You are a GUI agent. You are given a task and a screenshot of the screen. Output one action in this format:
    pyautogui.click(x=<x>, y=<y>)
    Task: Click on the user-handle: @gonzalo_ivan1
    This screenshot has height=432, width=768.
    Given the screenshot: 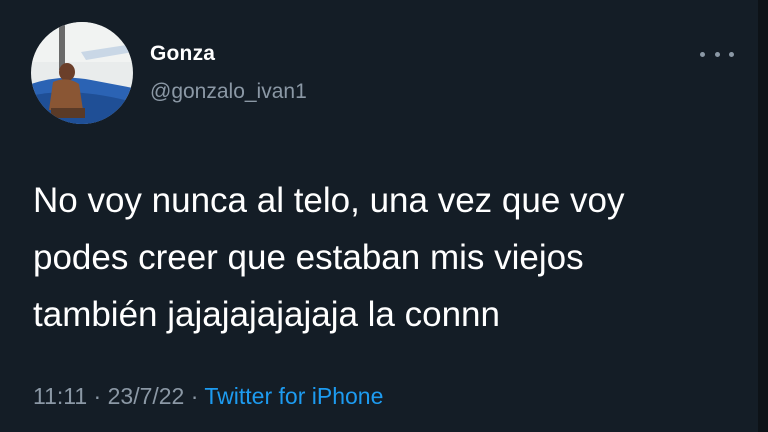 What is the action you would take?
    pyautogui.click(x=228, y=92)
    